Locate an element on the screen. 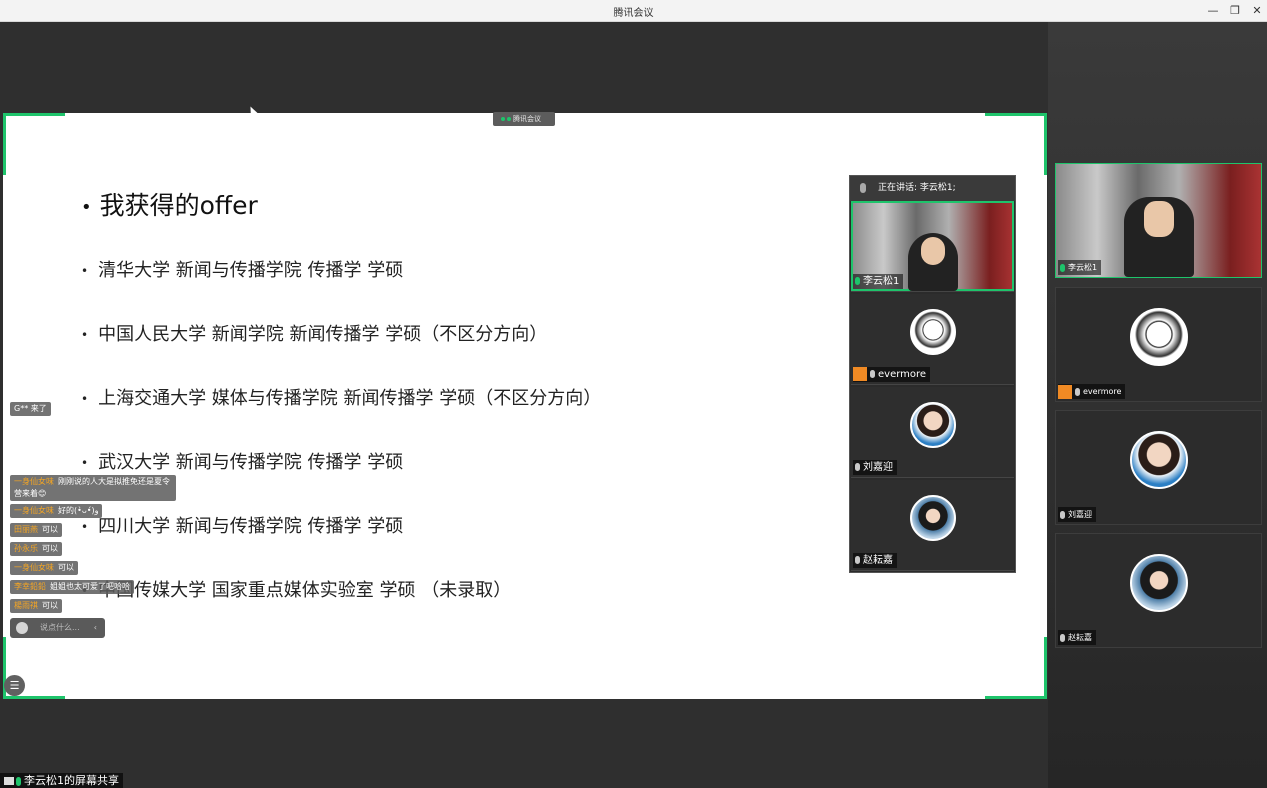 This screenshot has width=1267, height=788. slide-list-item: • 上海交通大学 媒体与传播学院 新闻传播学 学硕（不区分方向） is located at coordinates (341, 398).